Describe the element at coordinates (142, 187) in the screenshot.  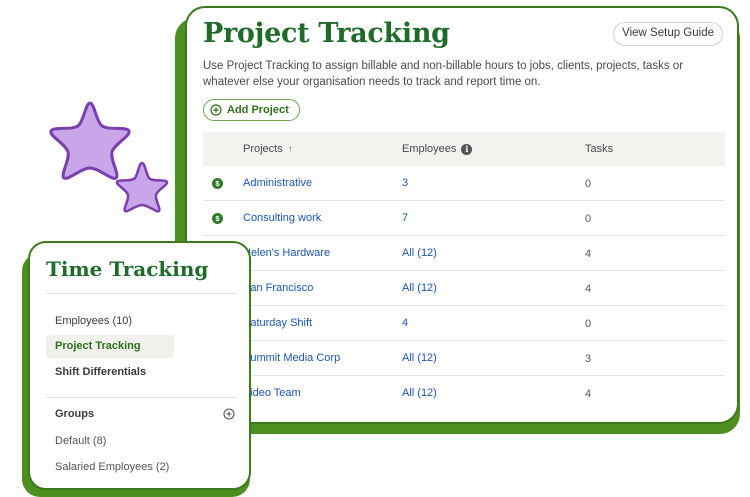
I see `small-star-icon` at that location.